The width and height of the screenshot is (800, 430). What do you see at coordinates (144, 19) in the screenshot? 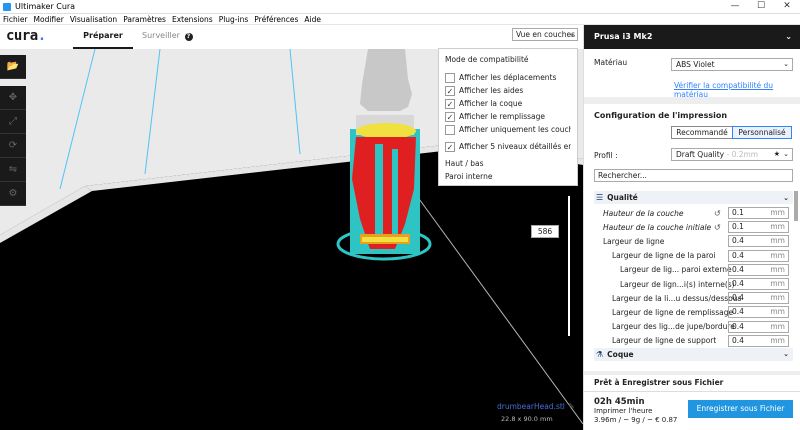
I see `menu-settings: Paramètres` at bounding box center [144, 19].